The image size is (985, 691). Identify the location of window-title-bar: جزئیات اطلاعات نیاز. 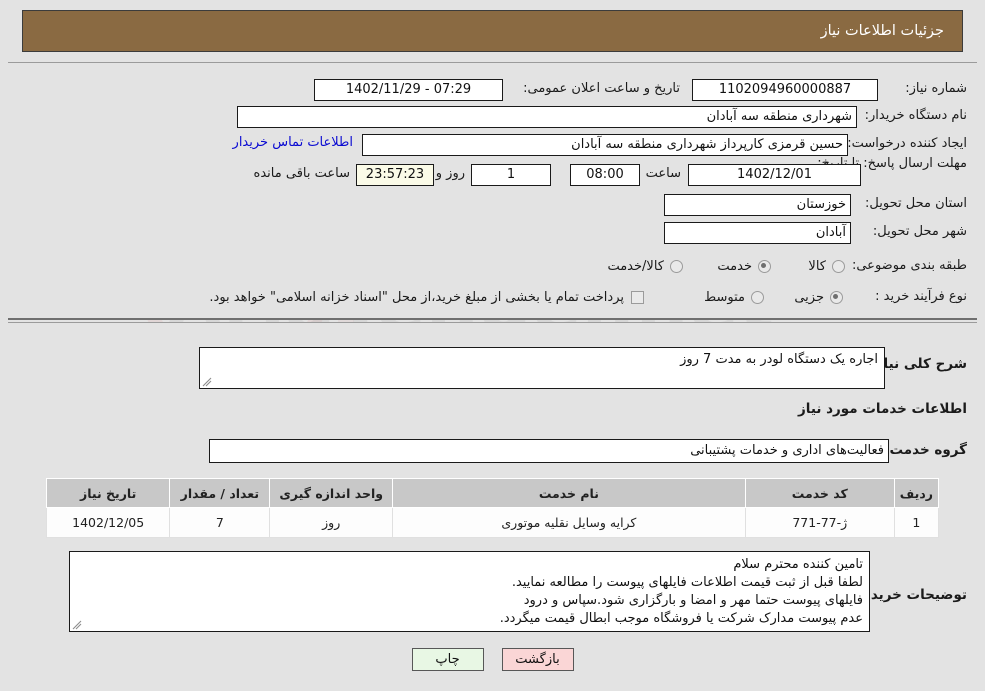
(492, 31).